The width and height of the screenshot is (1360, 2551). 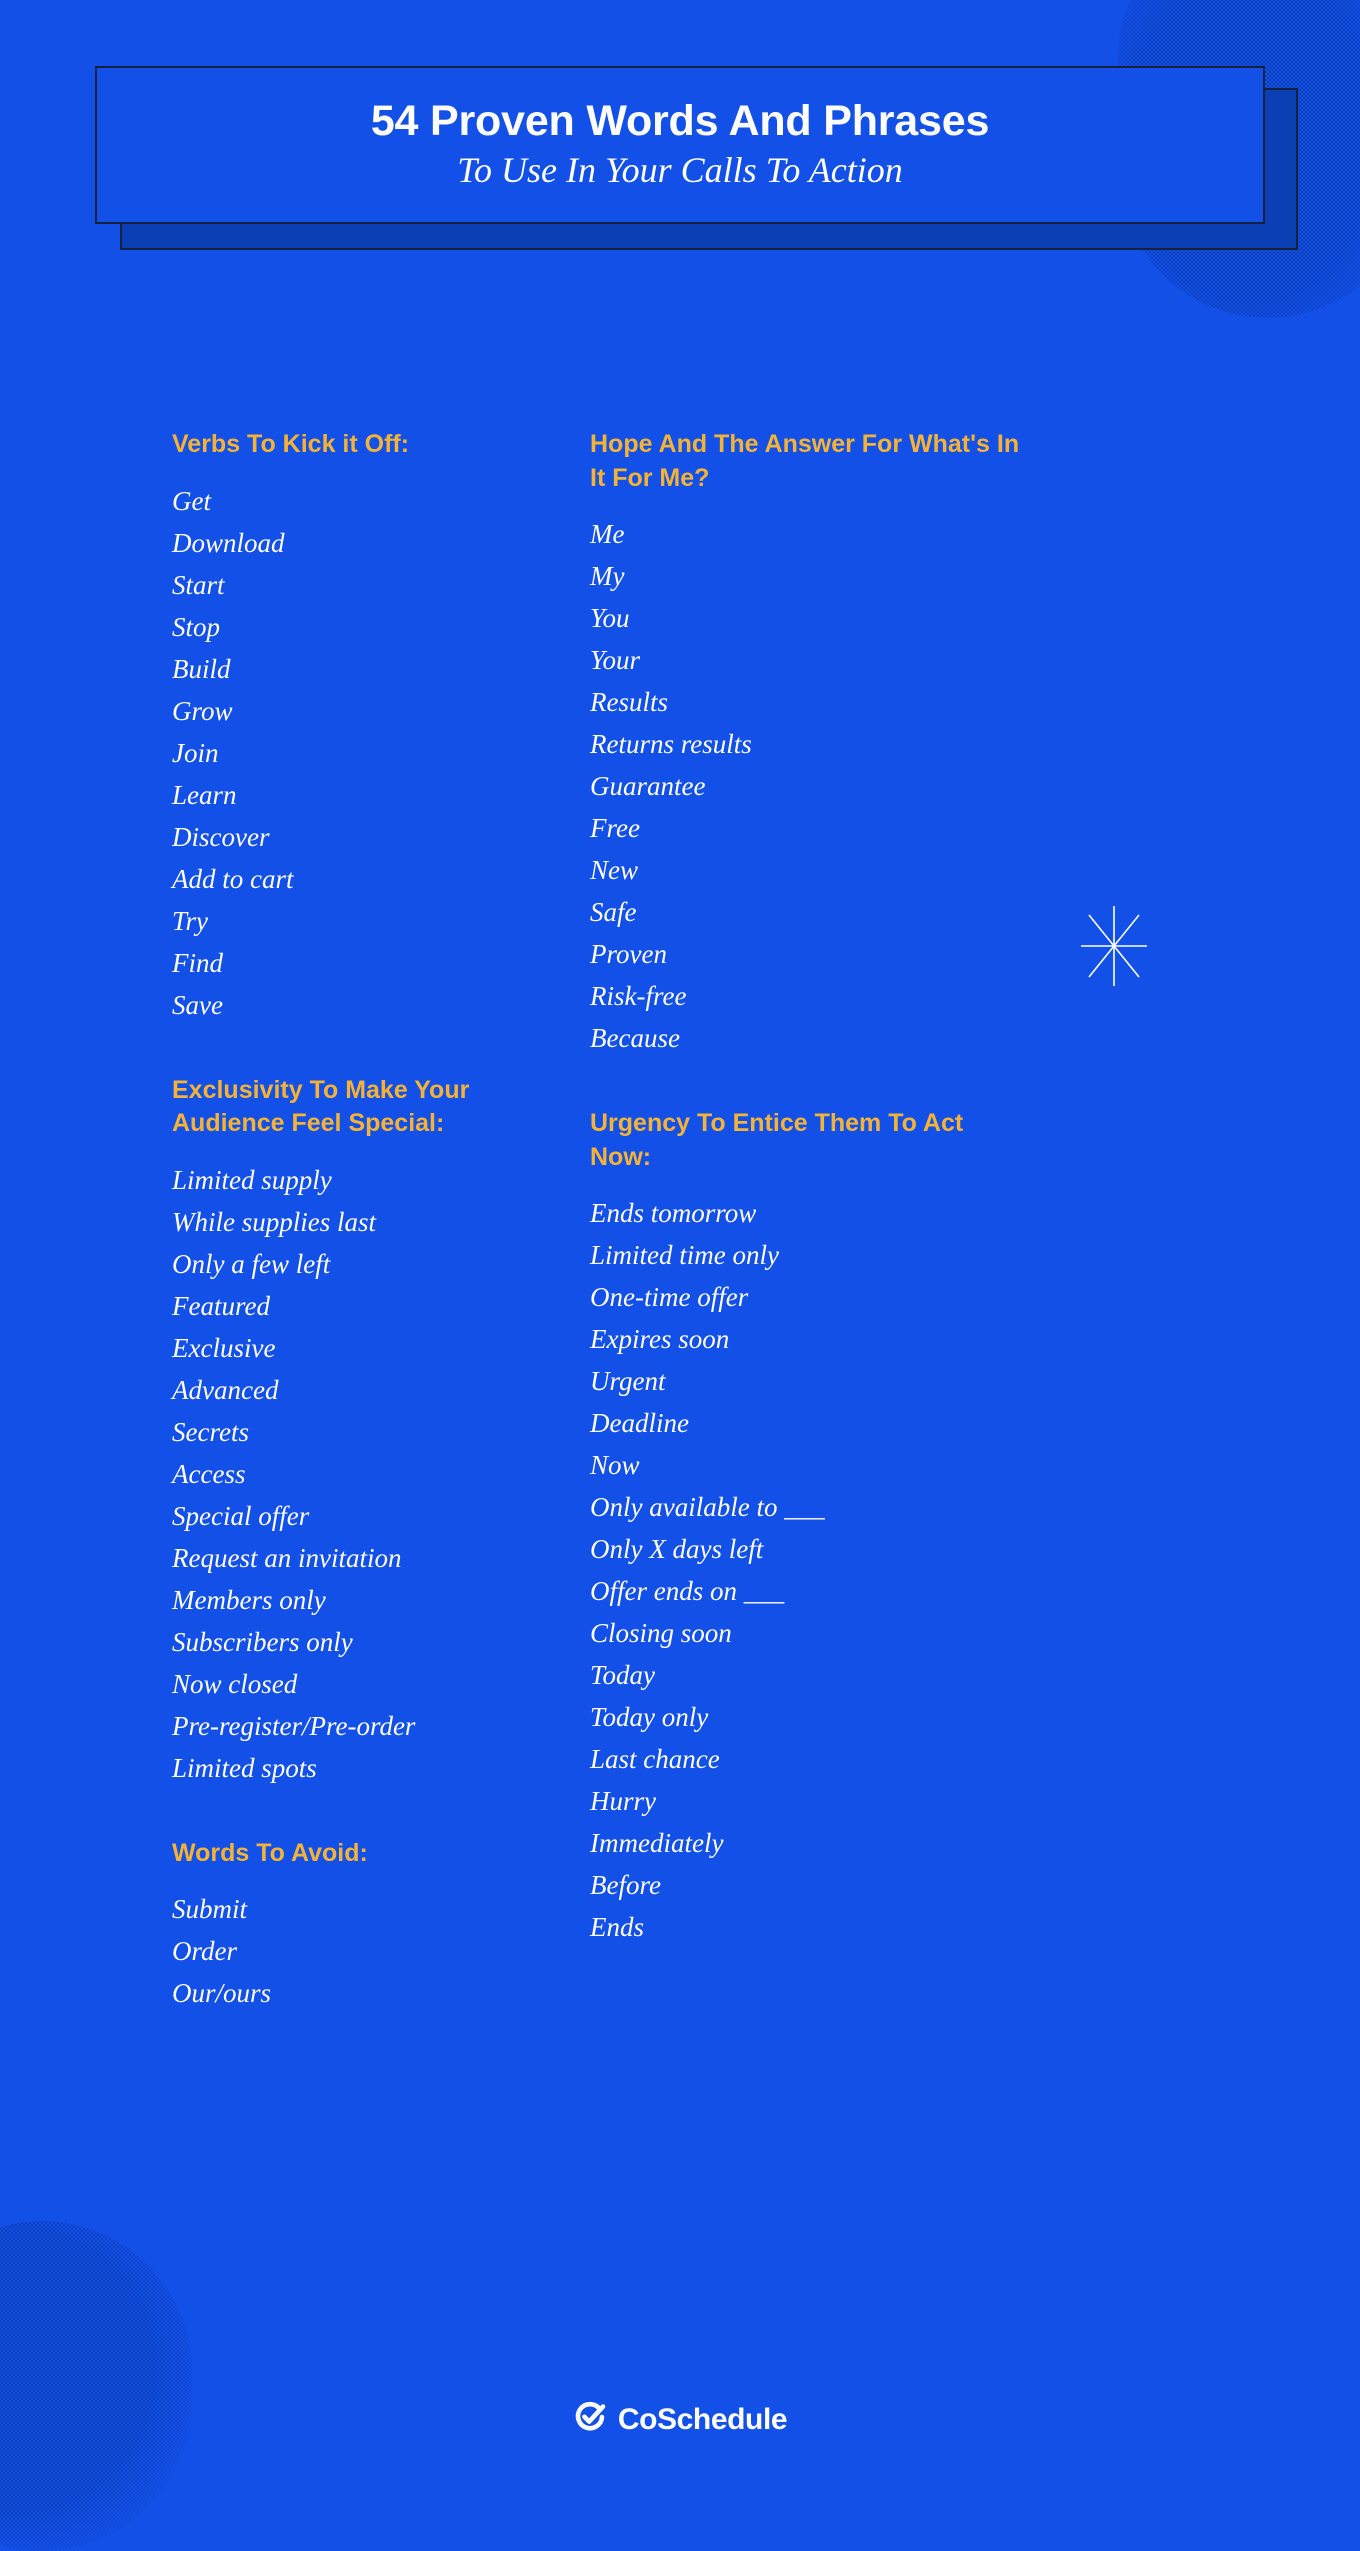 I want to click on word-list-item: Pre-register/Pre-order, so click(x=294, y=1725).